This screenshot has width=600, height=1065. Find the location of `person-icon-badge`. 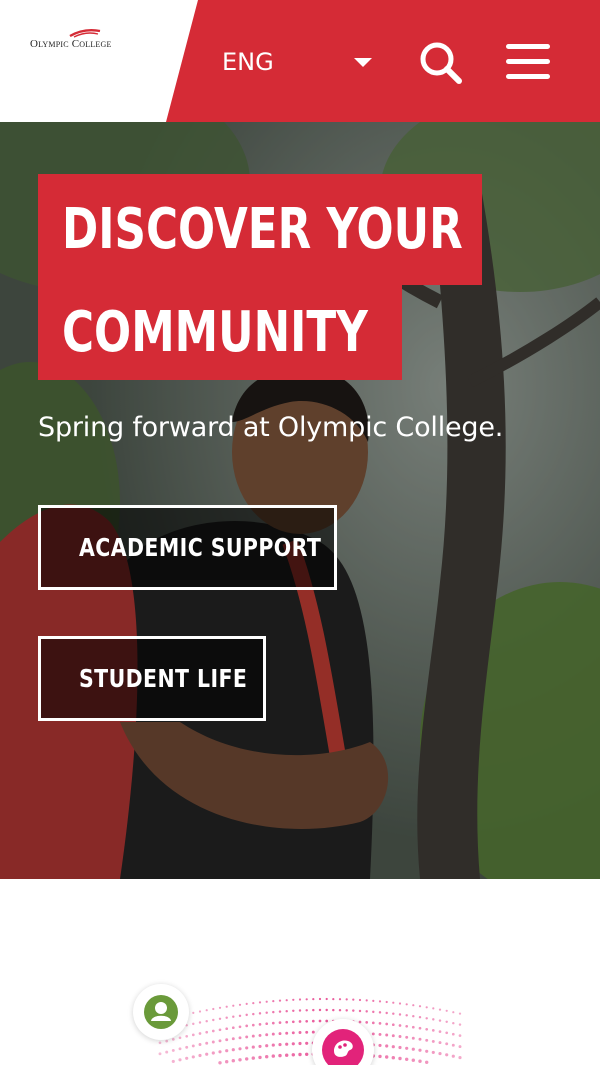

person-icon-badge is located at coordinates (161, 1012).